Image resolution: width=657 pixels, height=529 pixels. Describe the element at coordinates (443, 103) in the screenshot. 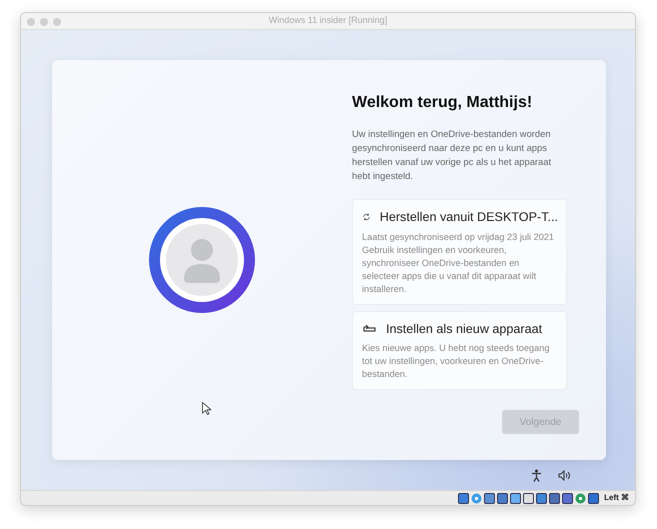

I see `welcome-heading: Welkom terug, Matthijs!` at that location.